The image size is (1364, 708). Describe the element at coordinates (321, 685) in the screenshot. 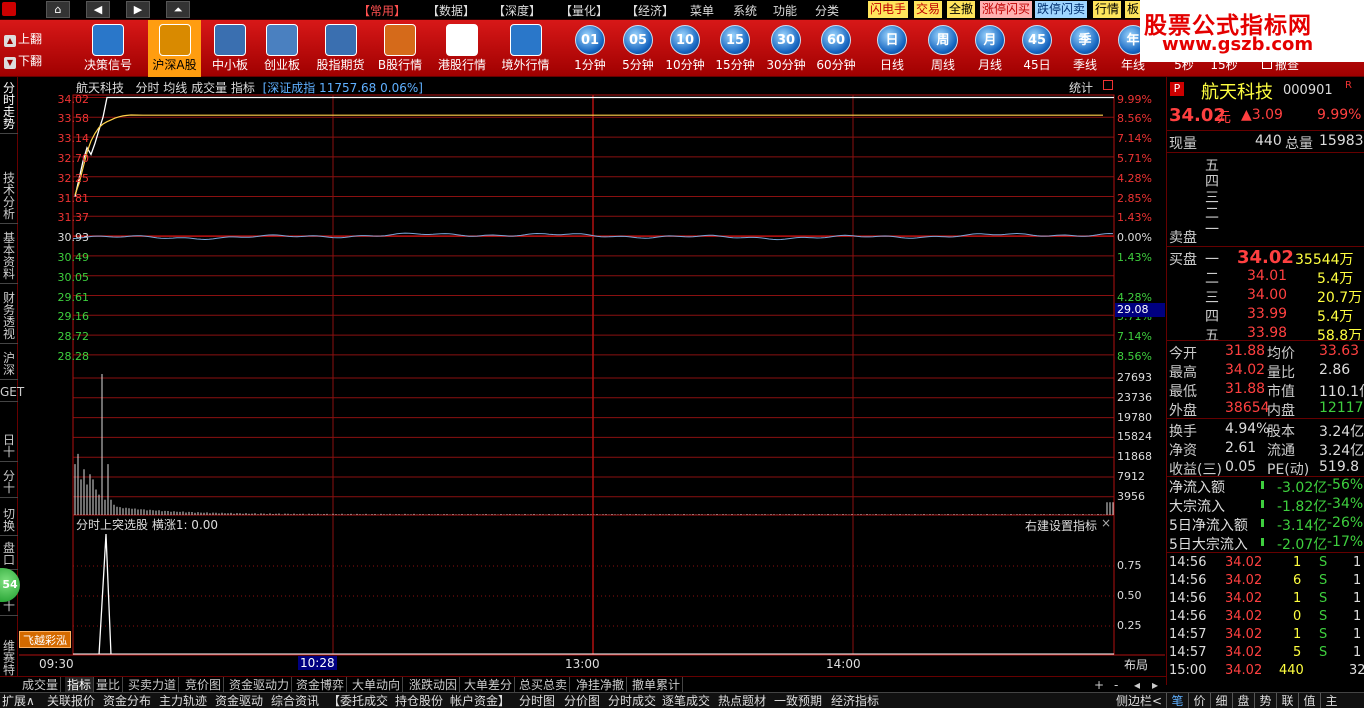

I see `indicator-tab-6: 资金博弈` at that location.